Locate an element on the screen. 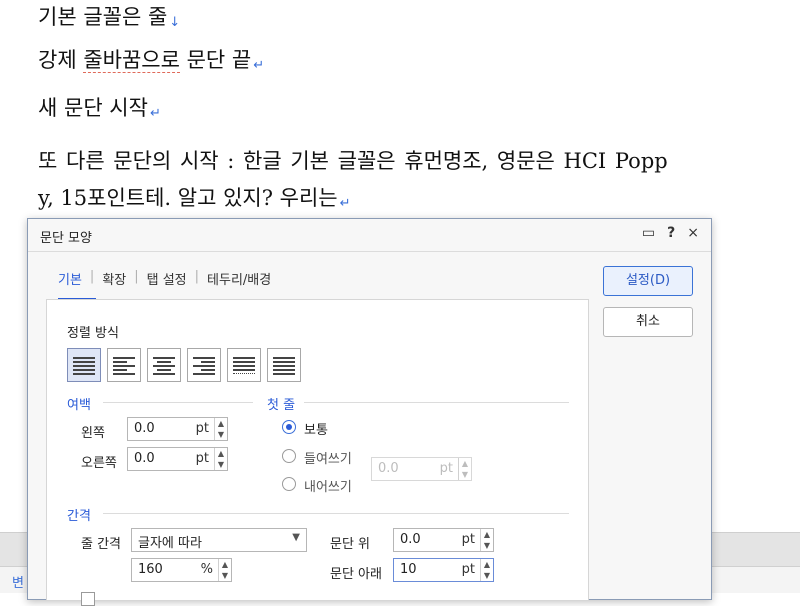 Image resolution: width=800 pixels, height=606 pixels. comment-icon: ▭ is located at coordinates (648, 233).